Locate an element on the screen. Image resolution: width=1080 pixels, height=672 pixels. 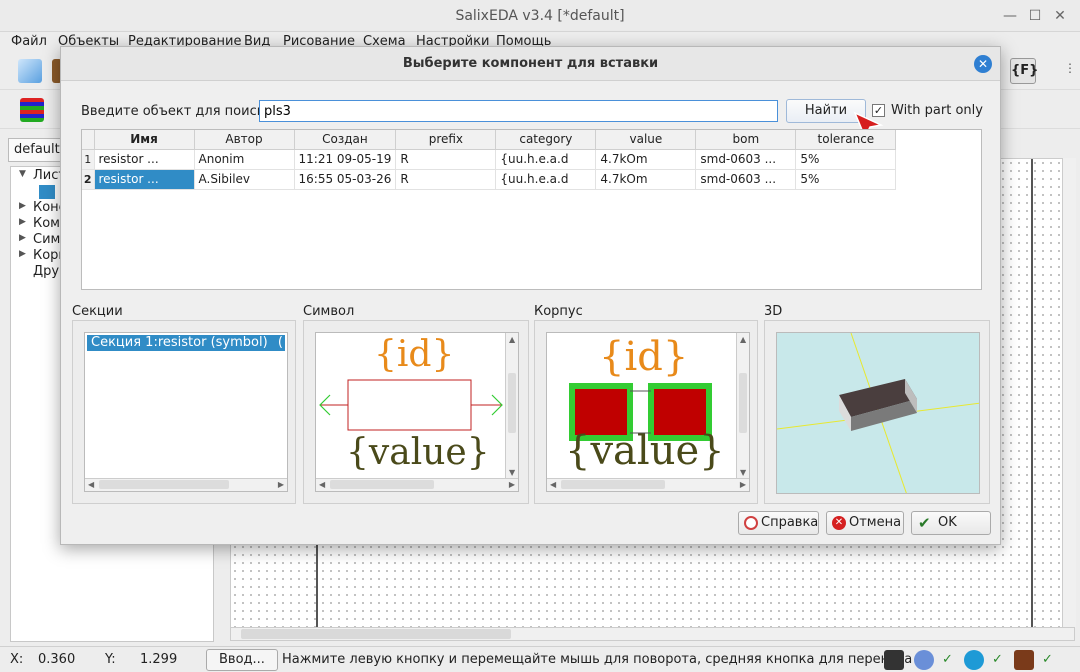
symbol-pane: {id} {value} ▲ ▼ ◀ ▶ is located at coordinates (416, 412).